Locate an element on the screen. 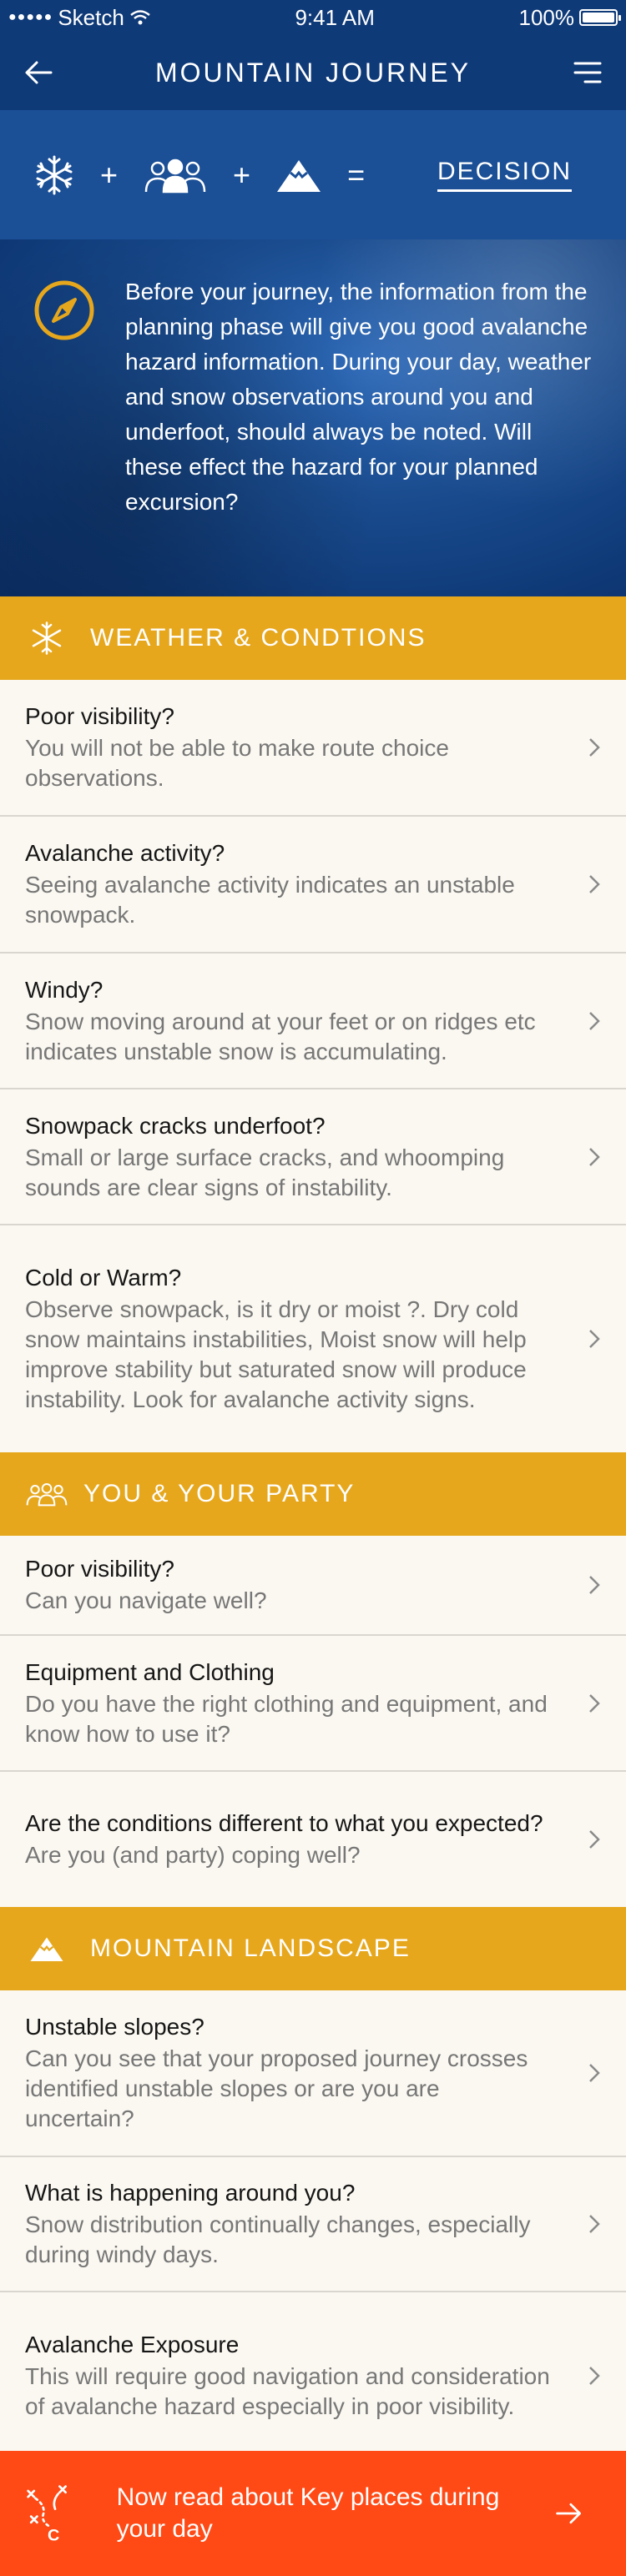 The height and width of the screenshot is (2576, 626). status-right: 100% is located at coordinates (569, 17).